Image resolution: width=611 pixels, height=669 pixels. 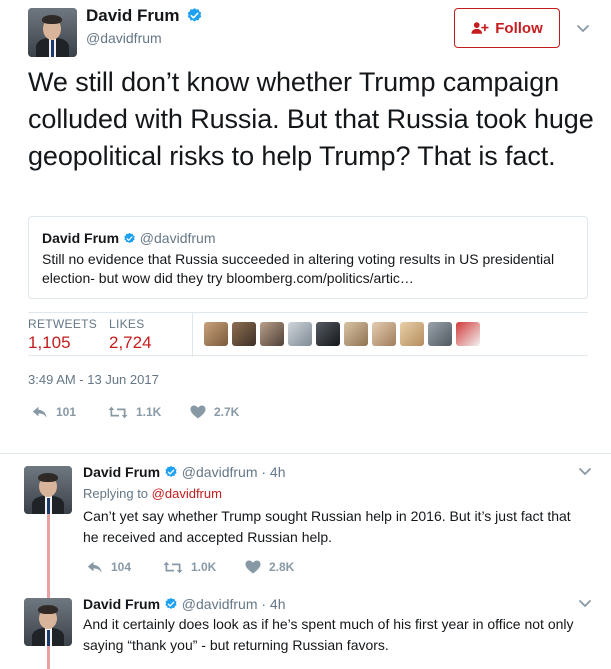 I want to click on replying-to-handle: @davidfrum, so click(x=187, y=493).